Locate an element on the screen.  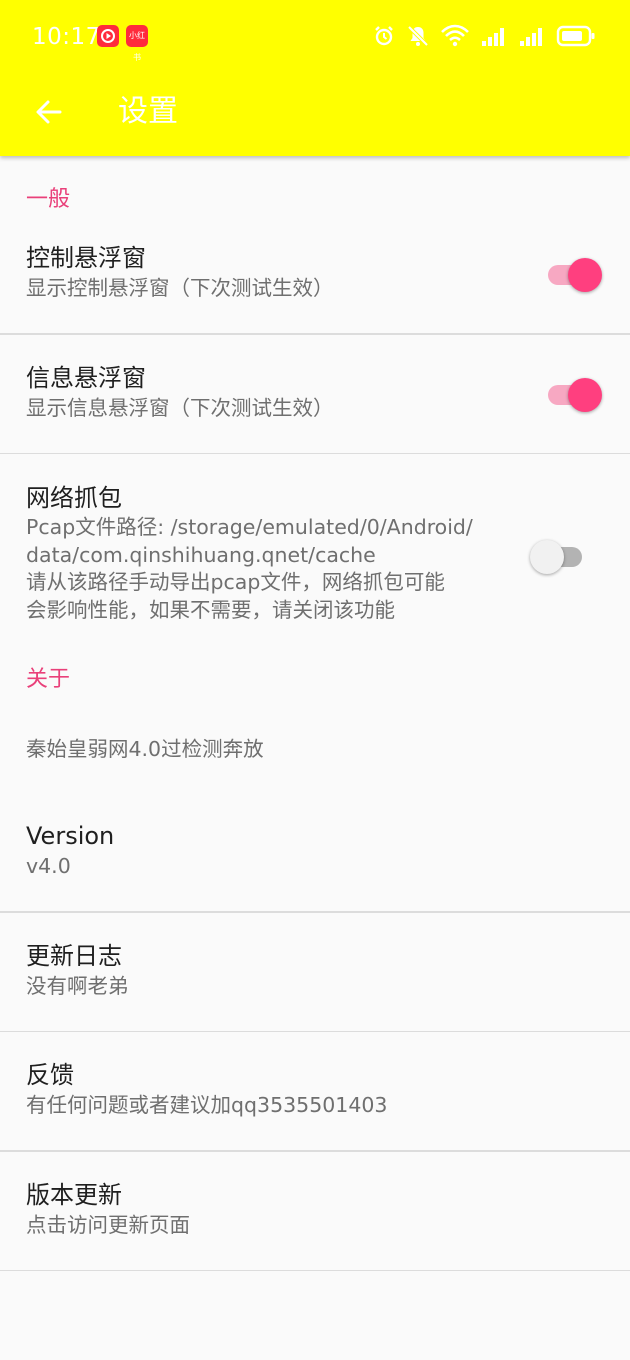
battery-icon is located at coordinates (575, 36).